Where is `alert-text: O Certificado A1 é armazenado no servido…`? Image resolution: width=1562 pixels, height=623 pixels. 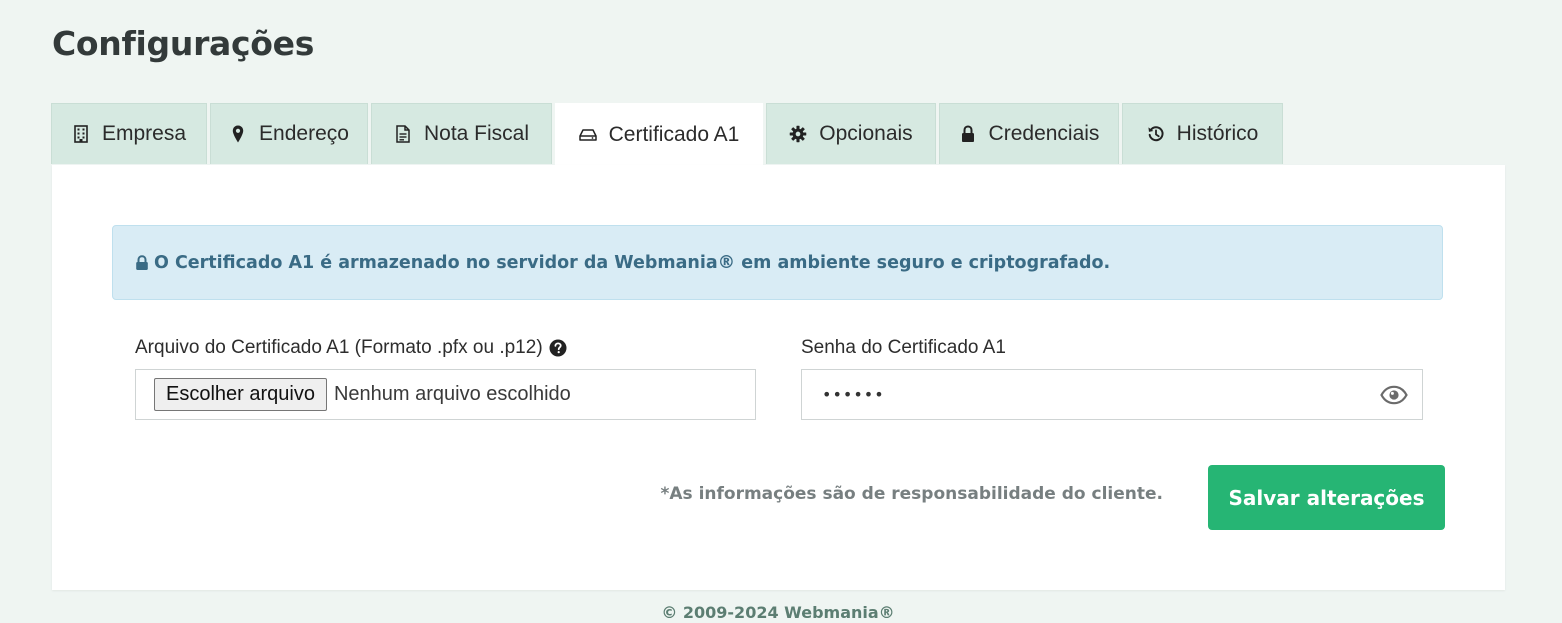 alert-text: O Certificado A1 é armazenado no servido… is located at coordinates (632, 262).